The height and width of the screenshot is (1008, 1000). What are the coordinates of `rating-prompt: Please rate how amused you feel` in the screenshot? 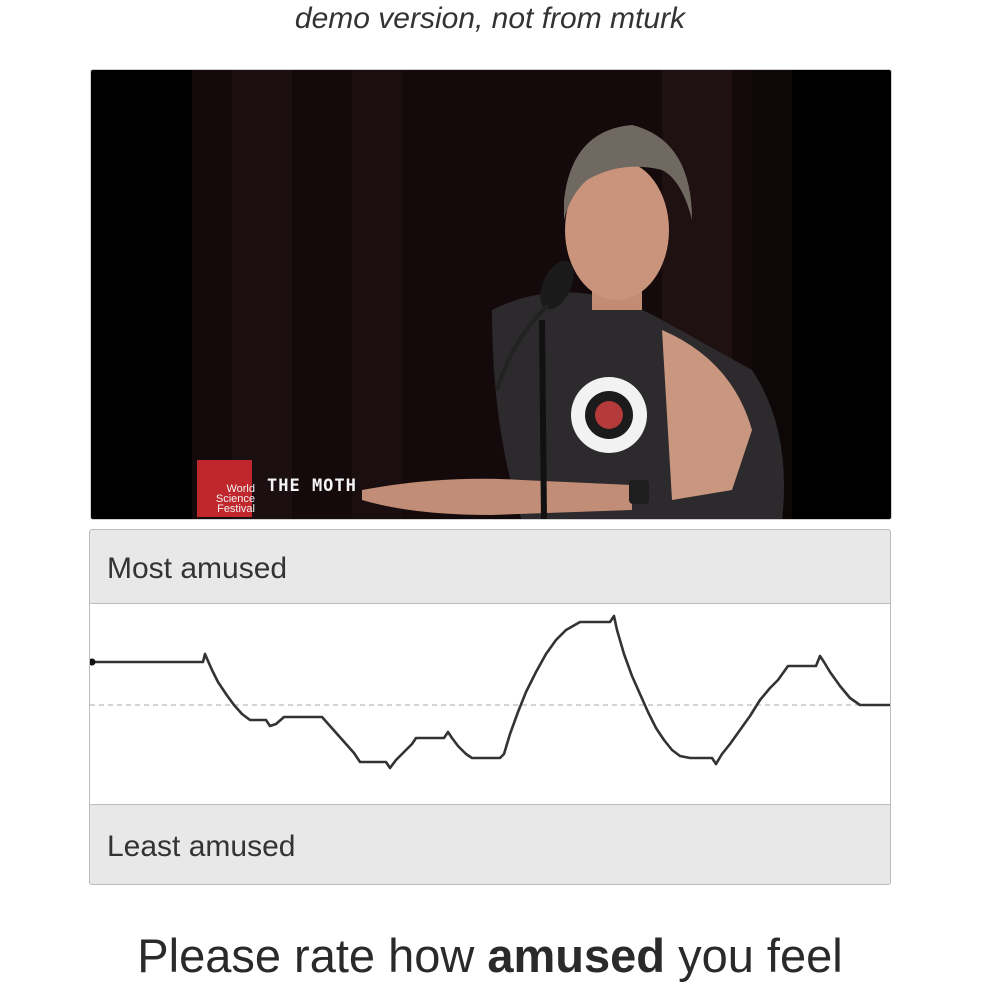 It's located at (490, 956).